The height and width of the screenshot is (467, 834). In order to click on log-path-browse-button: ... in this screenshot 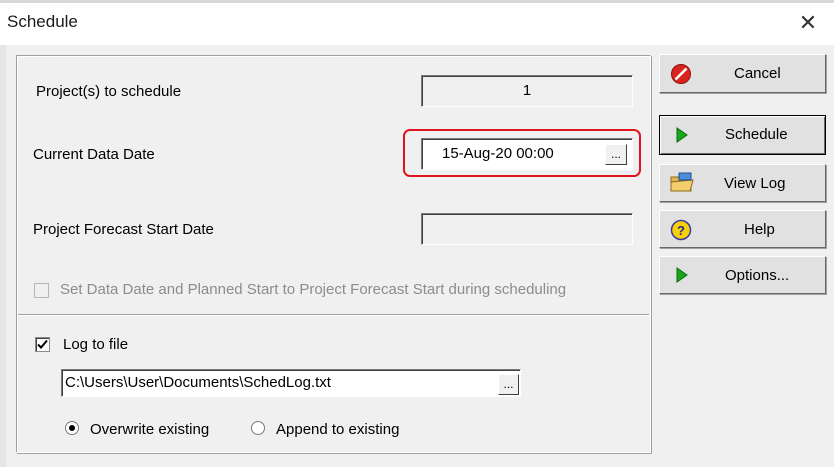, I will do `click(508, 384)`.